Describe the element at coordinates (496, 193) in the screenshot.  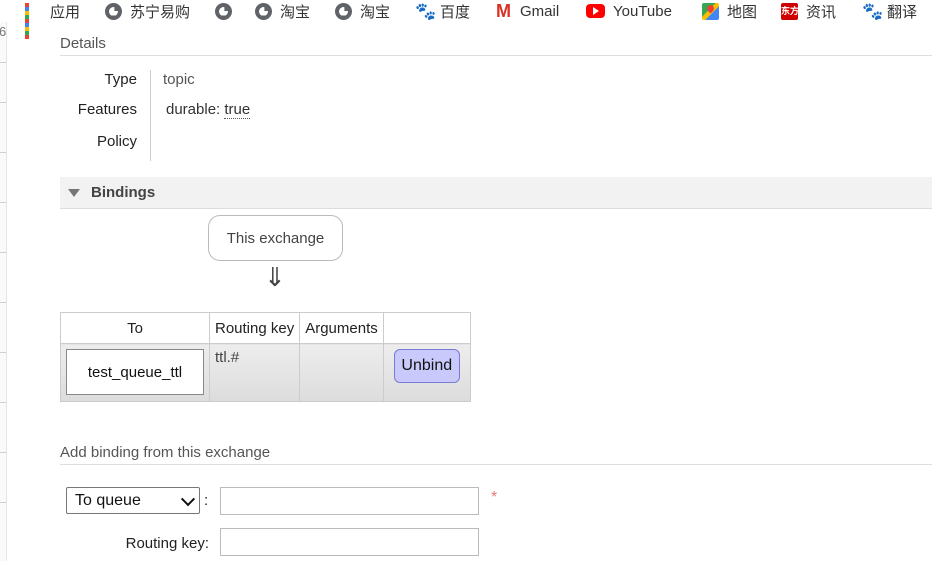
I see `bindings-section-header: Bindings` at that location.